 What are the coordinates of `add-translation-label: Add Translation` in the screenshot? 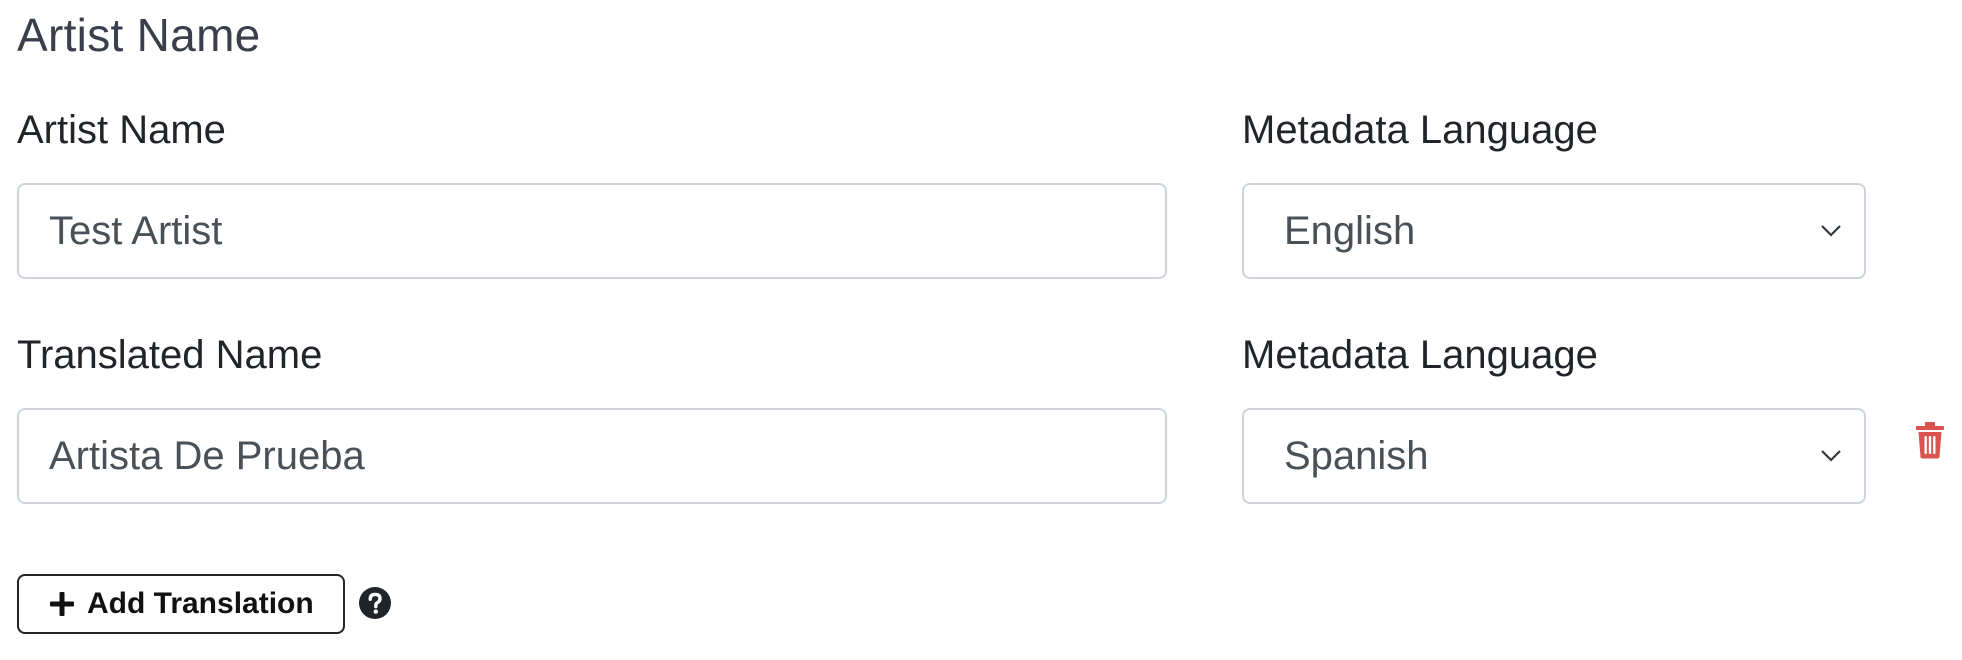 It's located at (200, 603).